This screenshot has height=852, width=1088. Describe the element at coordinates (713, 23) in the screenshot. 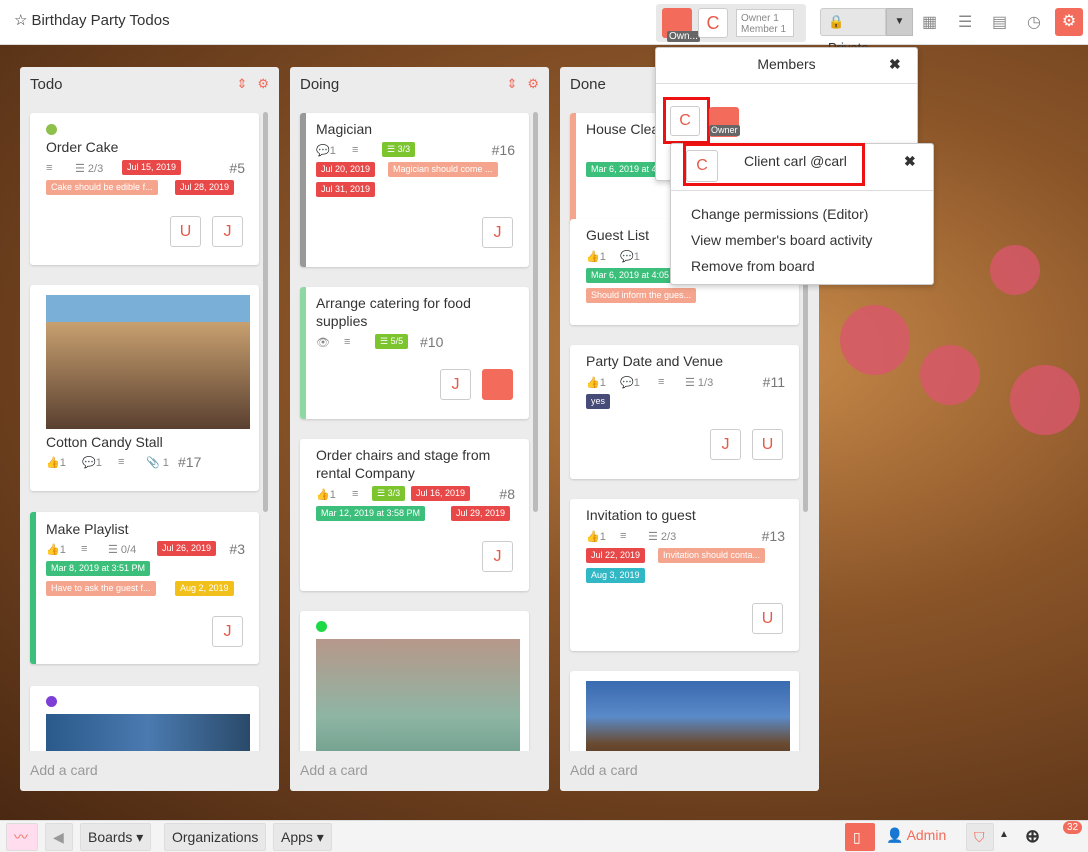

I see `member-avatar: C` at that location.